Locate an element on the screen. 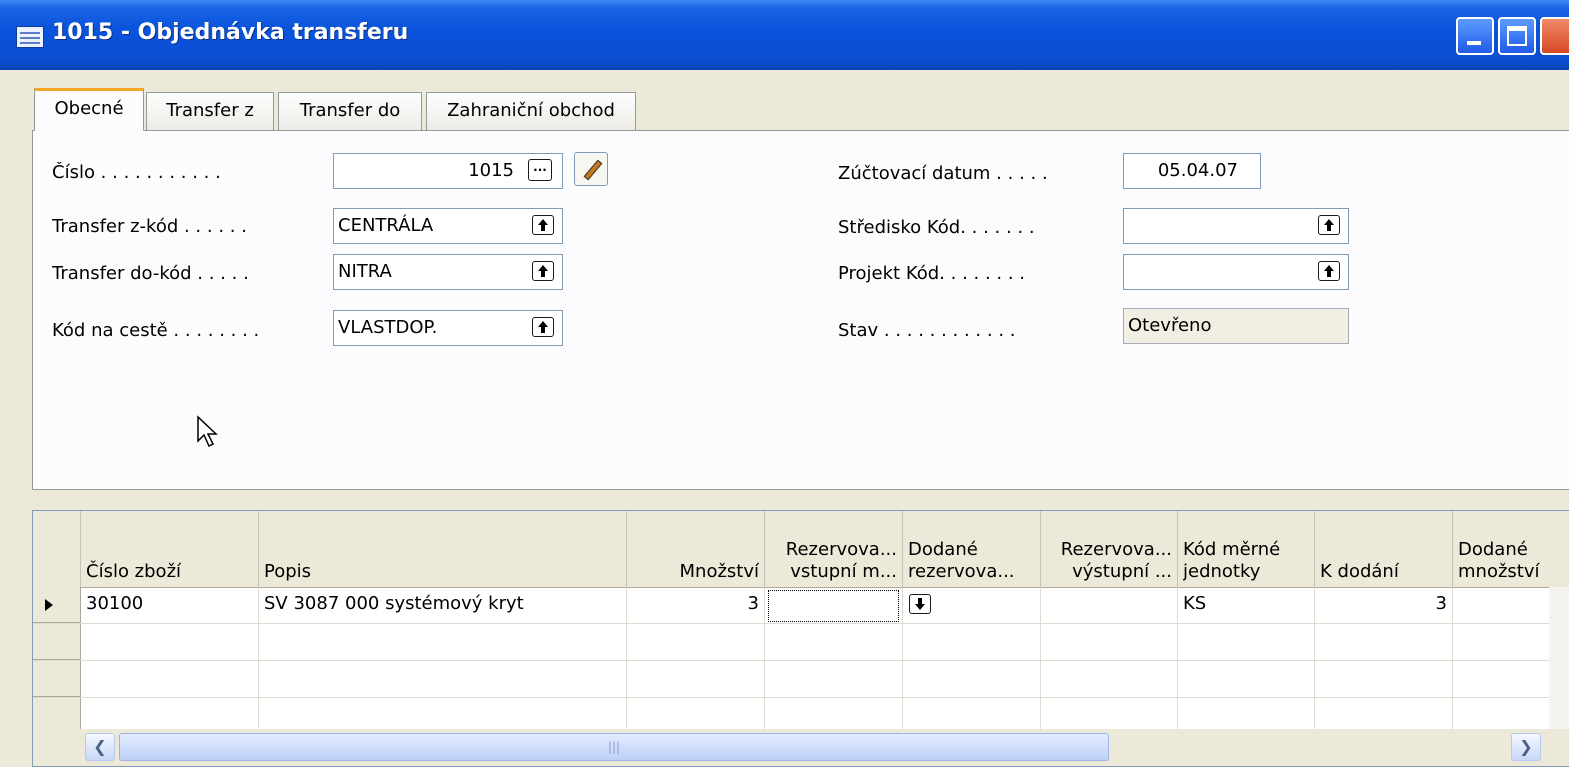 Image resolution: width=1569 pixels, height=767 pixels. col-header-label: Číslo zboží is located at coordinates (134, 571).